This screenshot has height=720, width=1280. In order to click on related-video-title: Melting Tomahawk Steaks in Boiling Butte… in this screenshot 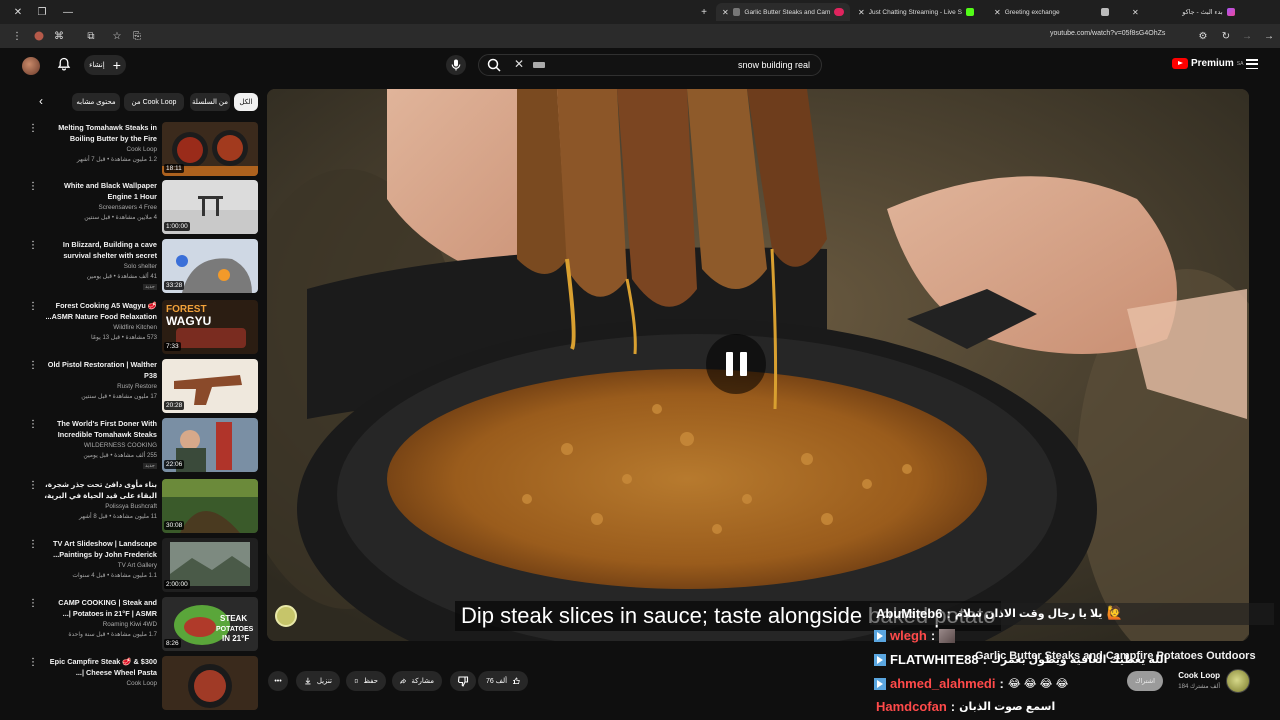, I will do `click(98, 133)`.